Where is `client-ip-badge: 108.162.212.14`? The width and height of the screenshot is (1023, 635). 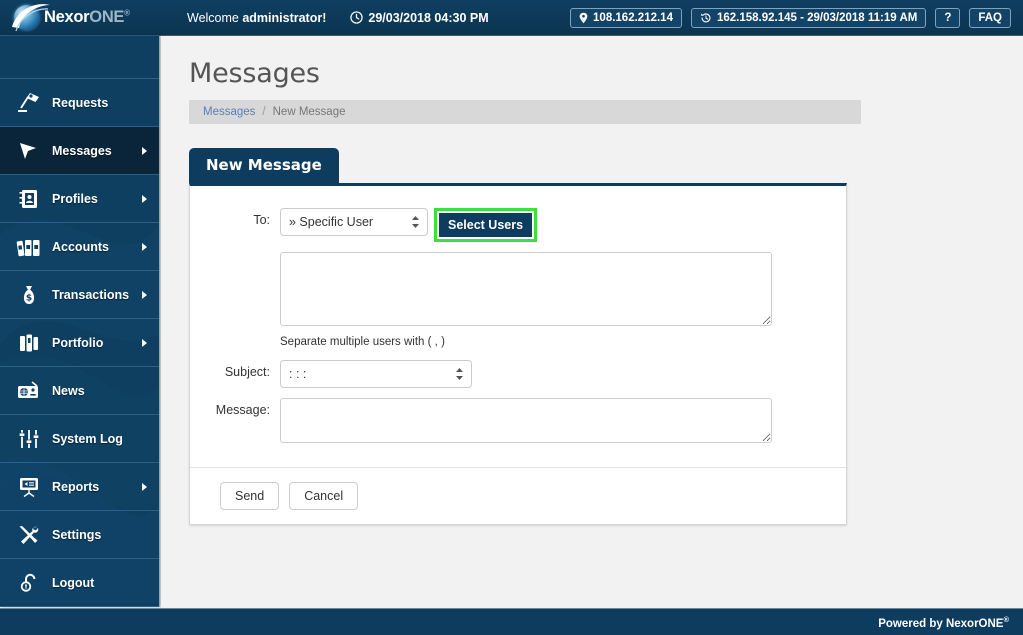
client-ip-badge: 108.162.212.14 is located at coordinates (626, 17).